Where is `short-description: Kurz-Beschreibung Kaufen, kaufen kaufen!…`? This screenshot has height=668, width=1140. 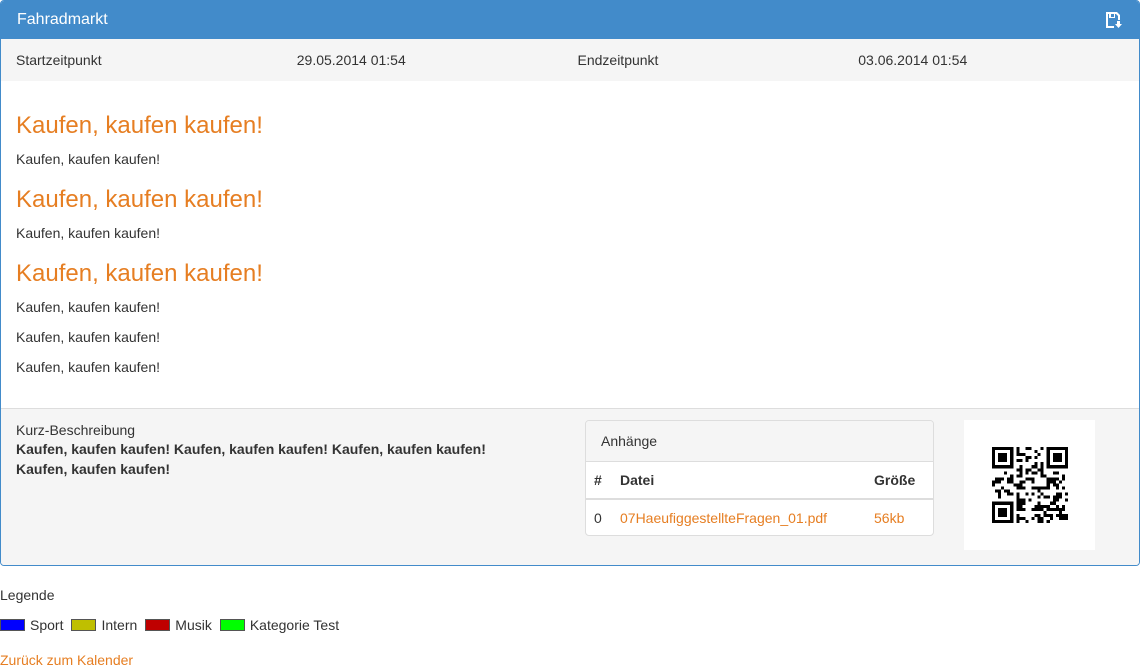
short-description: Kurz-Beschreibung Kaufen, kaufen kaufen!… is located at coordinates (276, 450).